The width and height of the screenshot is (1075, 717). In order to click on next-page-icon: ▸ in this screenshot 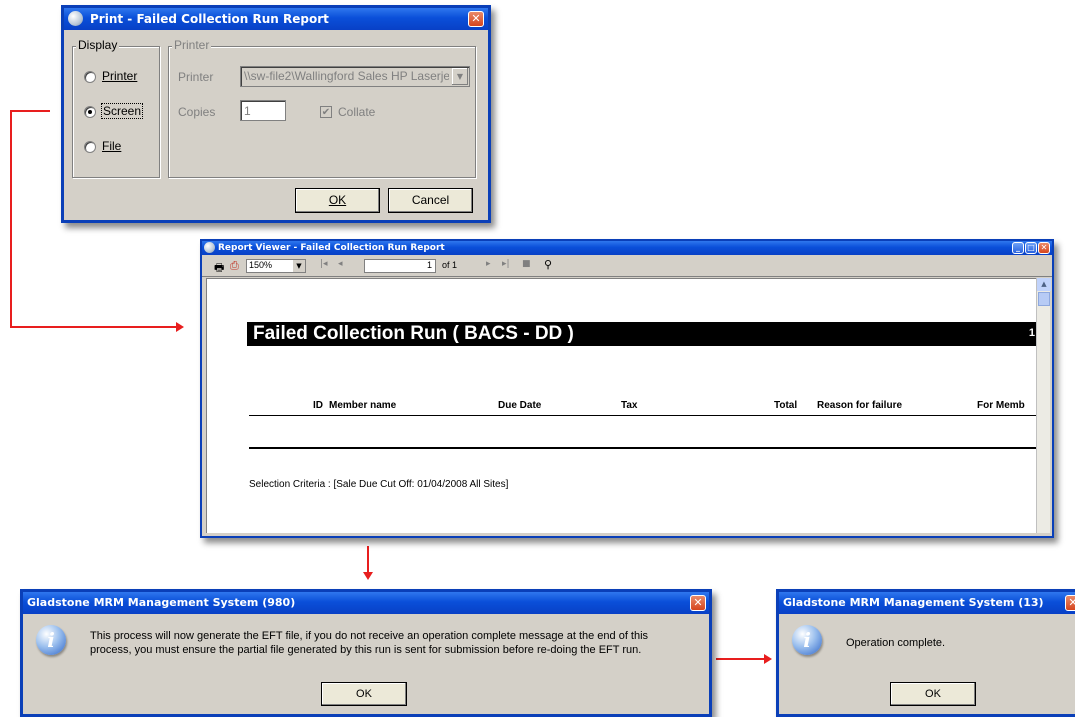, I will do `click(488, 264)`.